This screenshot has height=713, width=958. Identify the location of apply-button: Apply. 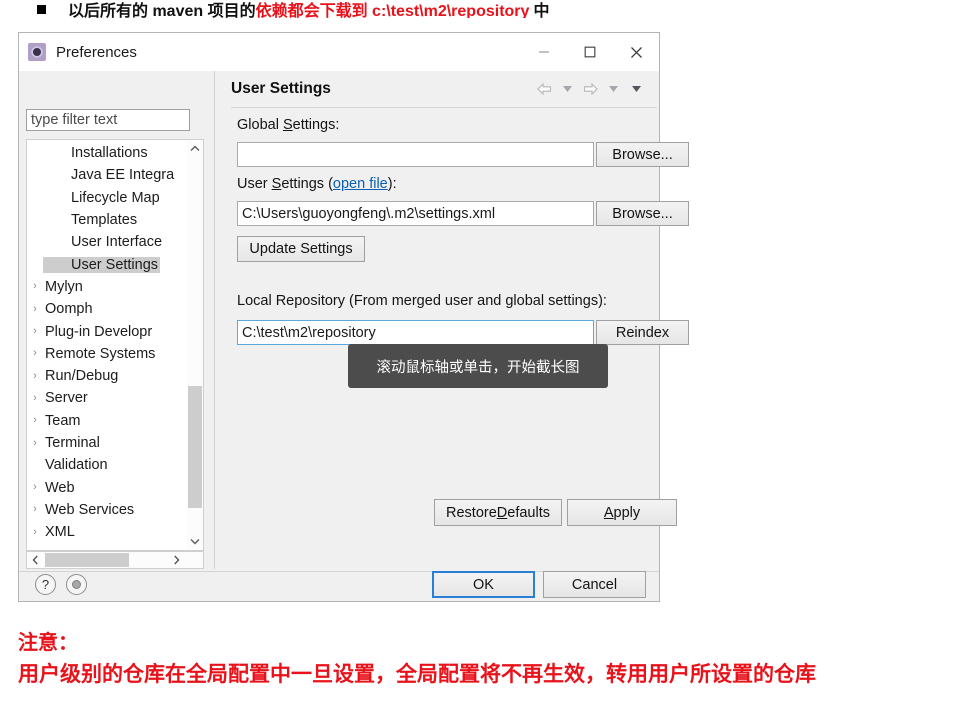
(622, 512).